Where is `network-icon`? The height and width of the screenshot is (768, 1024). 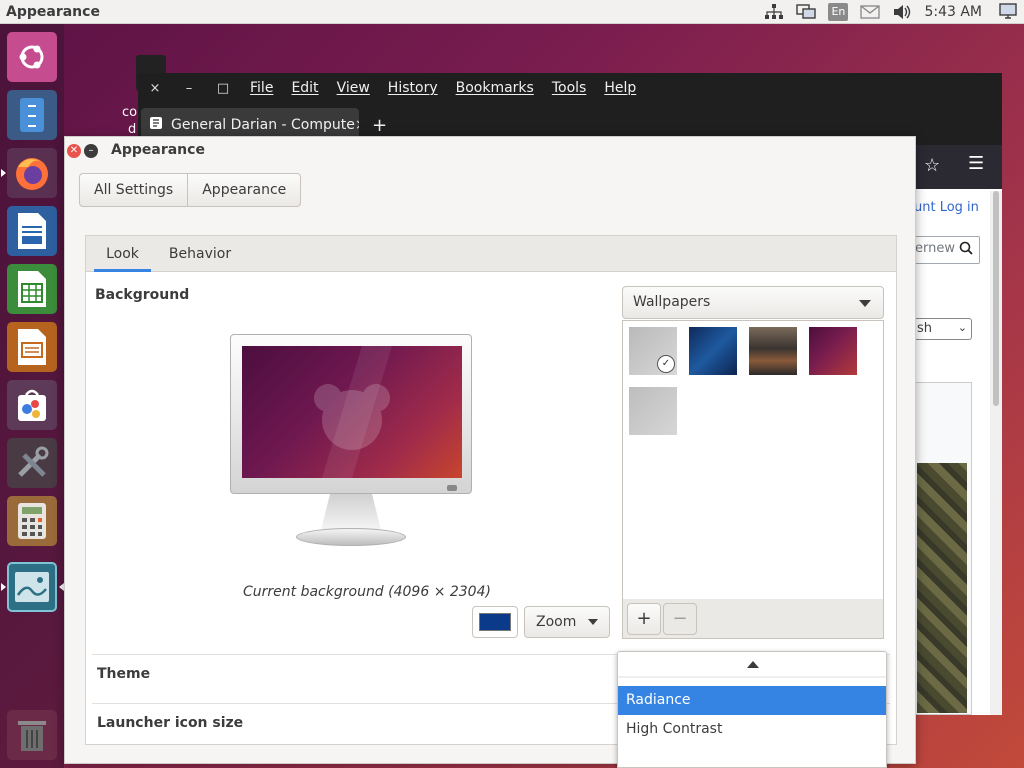
network-icon is located at coordinates (774, 12).